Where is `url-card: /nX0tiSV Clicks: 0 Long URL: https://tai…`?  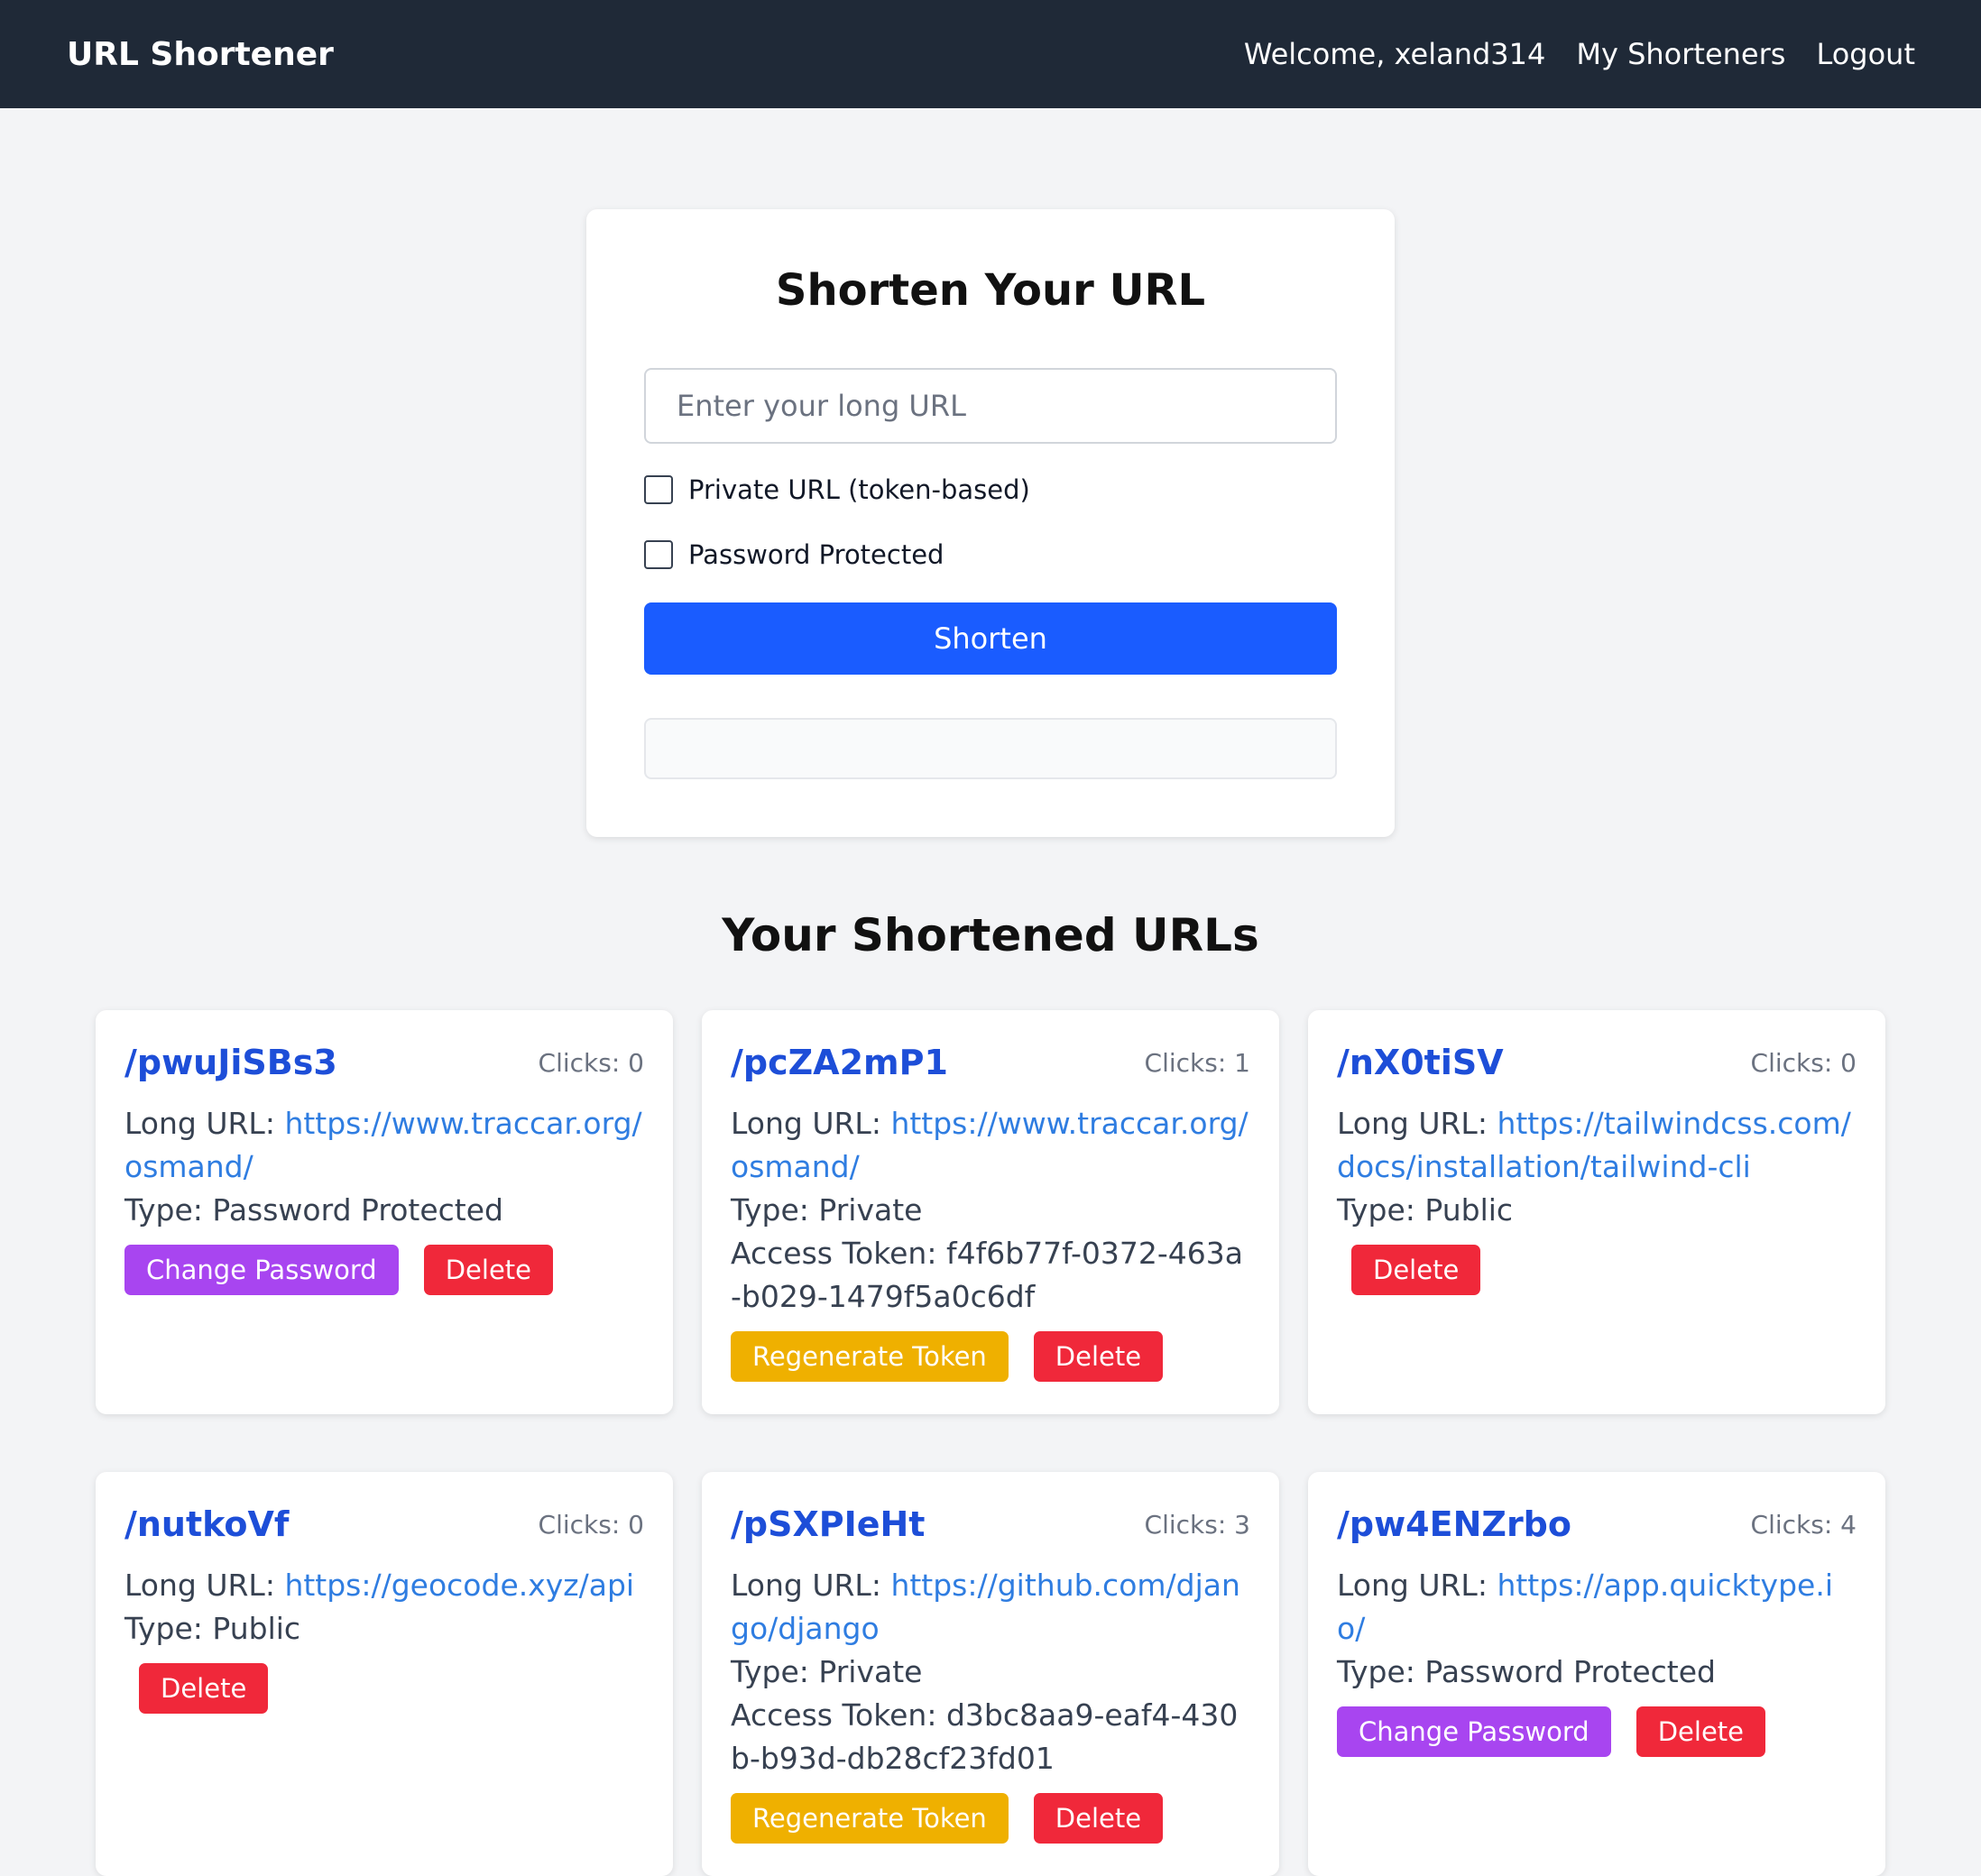 url-card: /nX0tiSV Clicks: 0 Long URL: https://tai… is located at coordinates (1596, 1212).